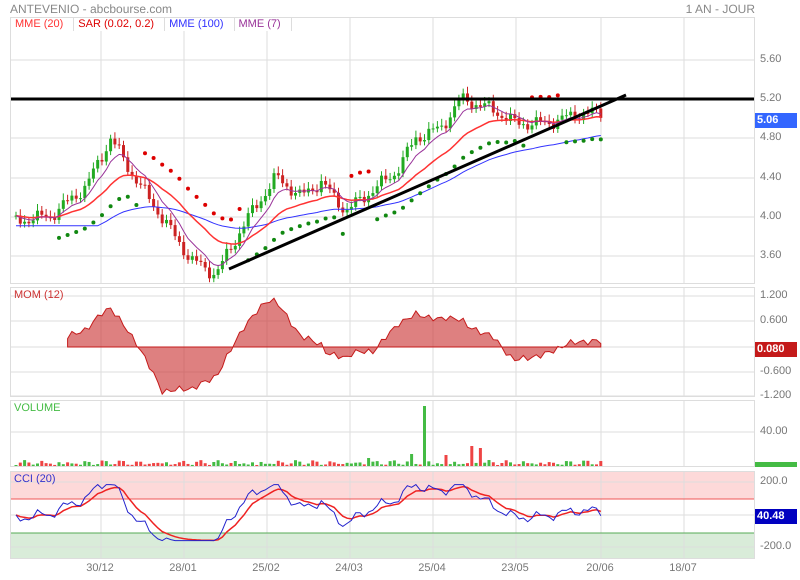 This screenshot has height=580, width=800. What do you see at coordinates (266, 568) in the screenshot?
I see `axis-label: 25/02` at bounding box center [266, 568].